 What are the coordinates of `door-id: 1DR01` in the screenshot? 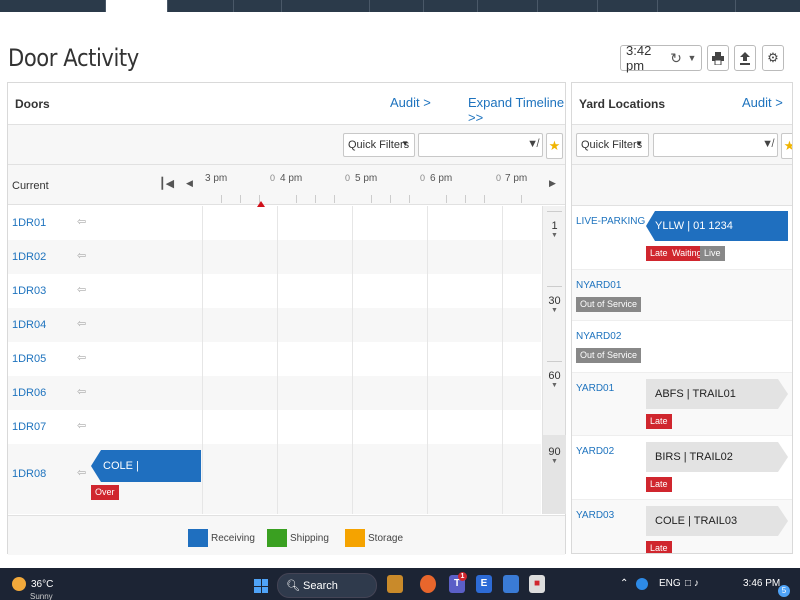 It's located at (29, 223).